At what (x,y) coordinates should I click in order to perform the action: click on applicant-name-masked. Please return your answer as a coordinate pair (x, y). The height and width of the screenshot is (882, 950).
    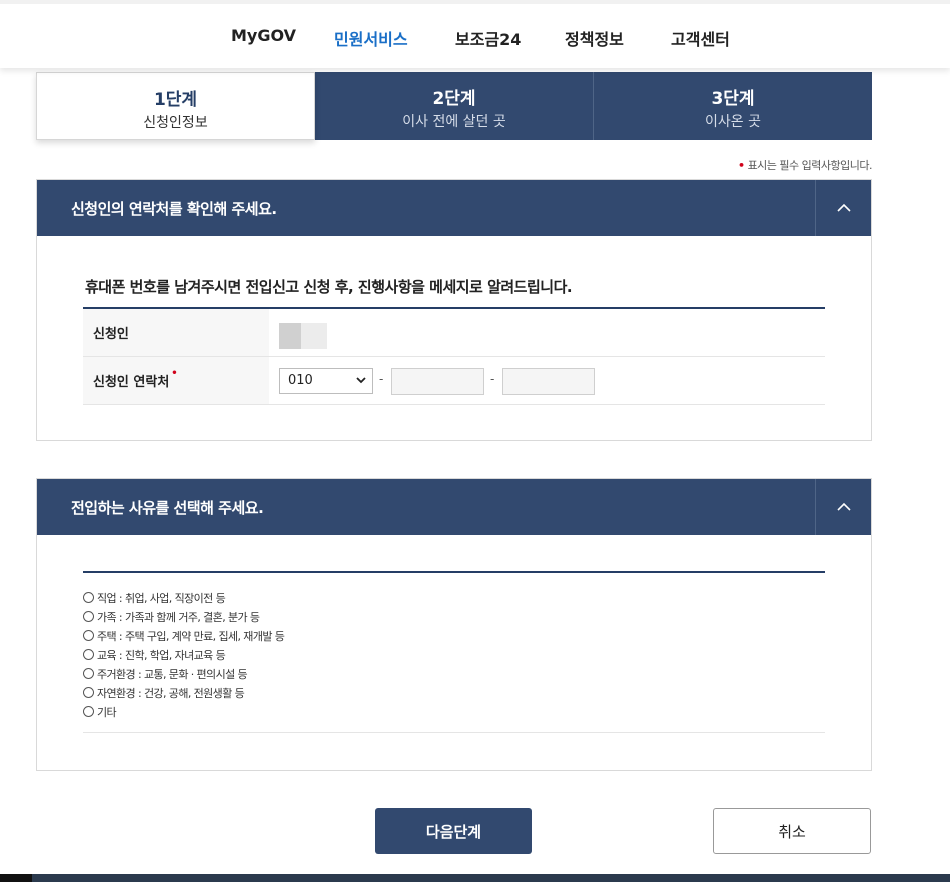
    Looking at the image, I should click on (303, 336).